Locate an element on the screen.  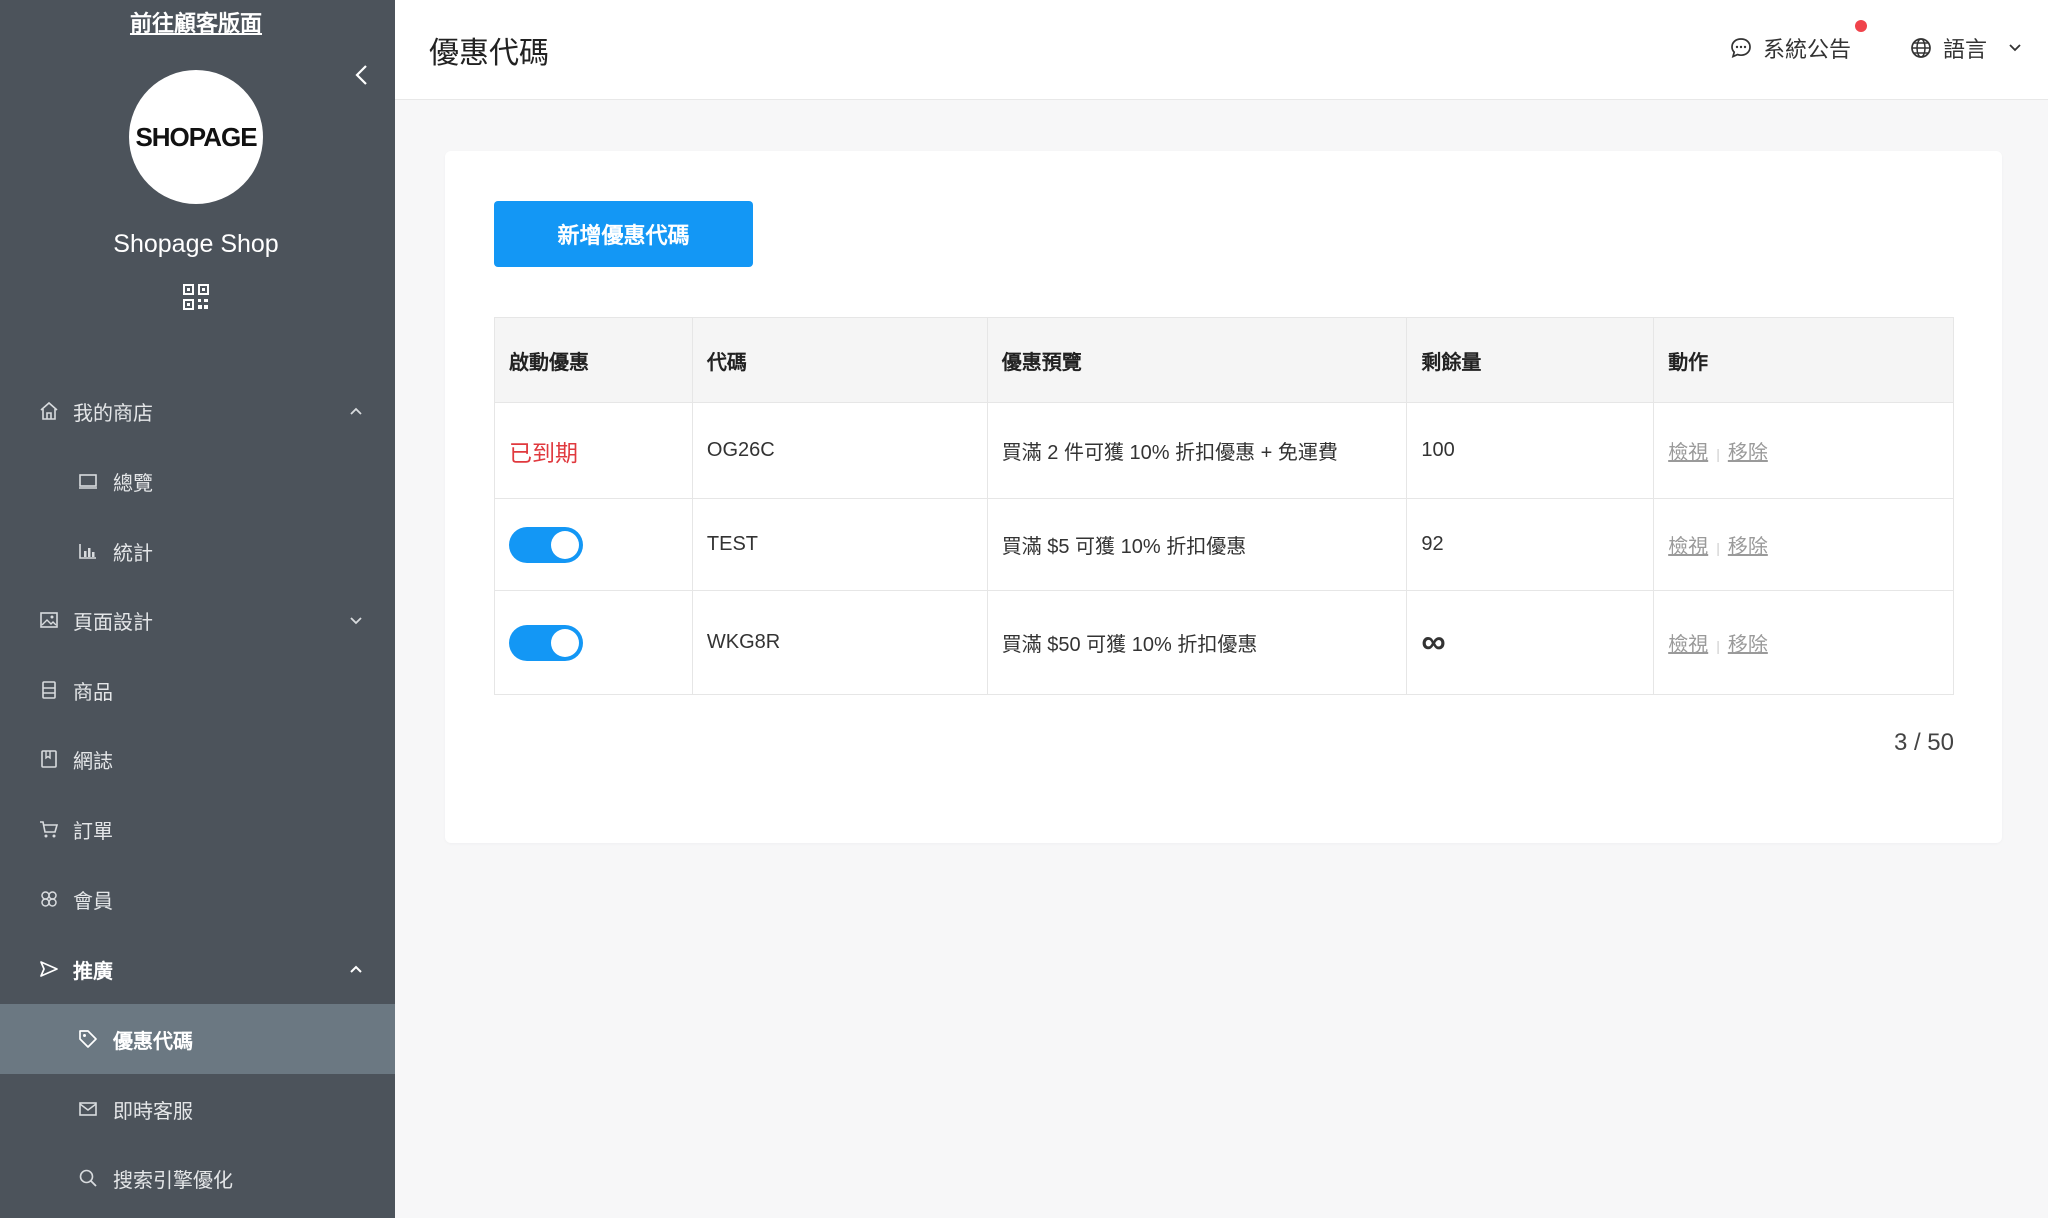
code-cell: TEST is located at coordinates (840, 544).